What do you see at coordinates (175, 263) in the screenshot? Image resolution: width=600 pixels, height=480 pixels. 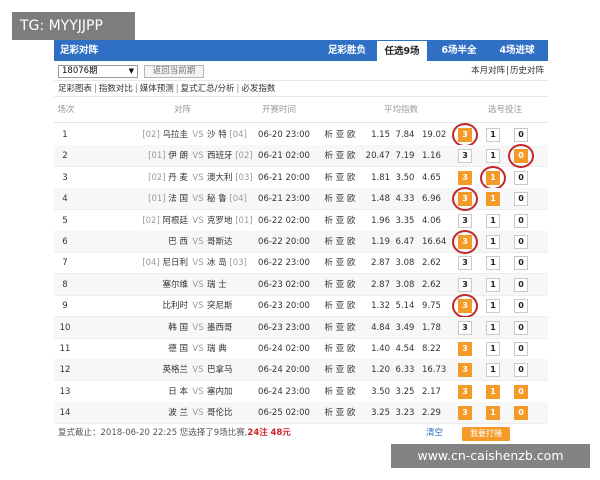 I see `home-team-name: 尼日利` at bounding box center [175, 263].